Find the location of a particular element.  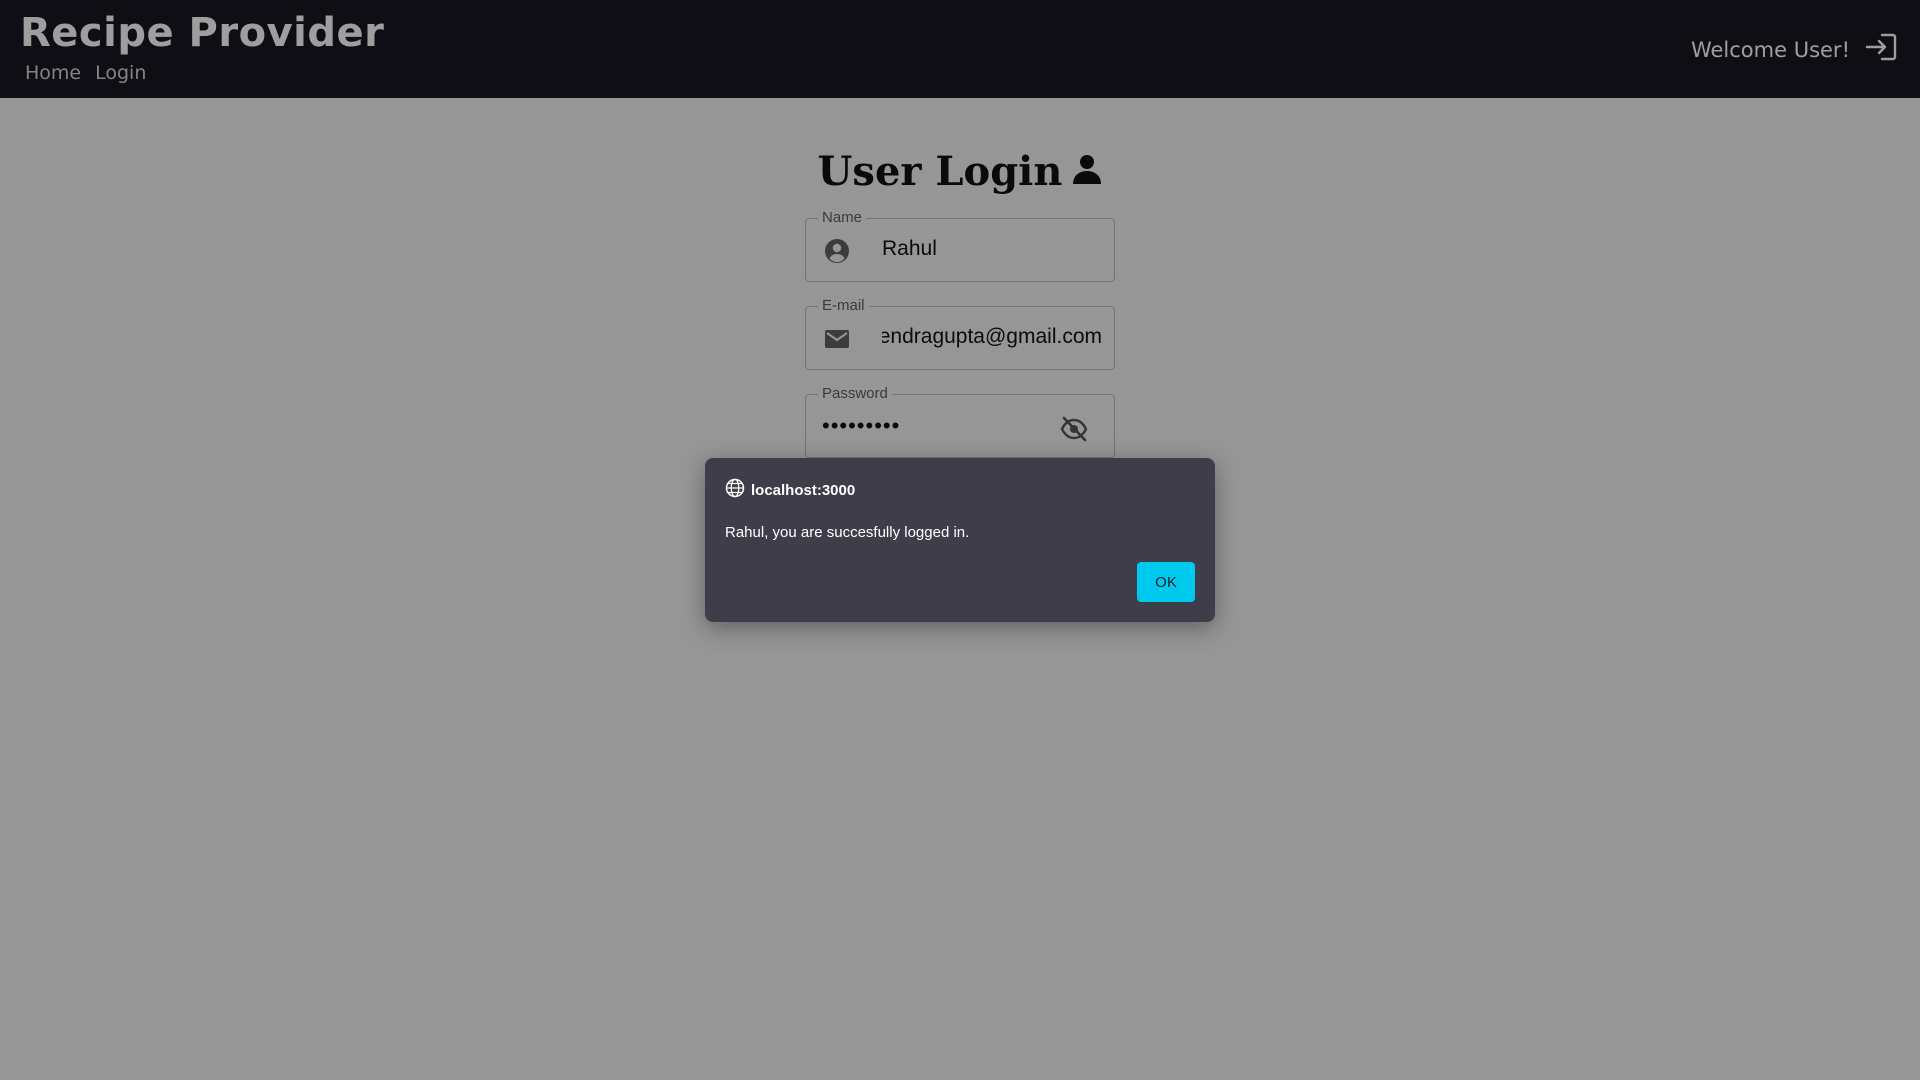

dialog-origin: localhost:3000 is located at coordinates (790, 490).